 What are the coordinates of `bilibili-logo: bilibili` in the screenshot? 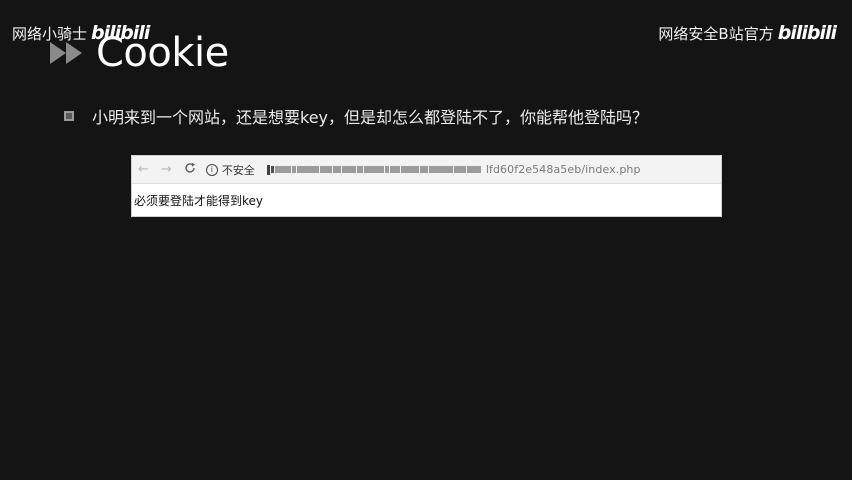 It's located at (807, 33).